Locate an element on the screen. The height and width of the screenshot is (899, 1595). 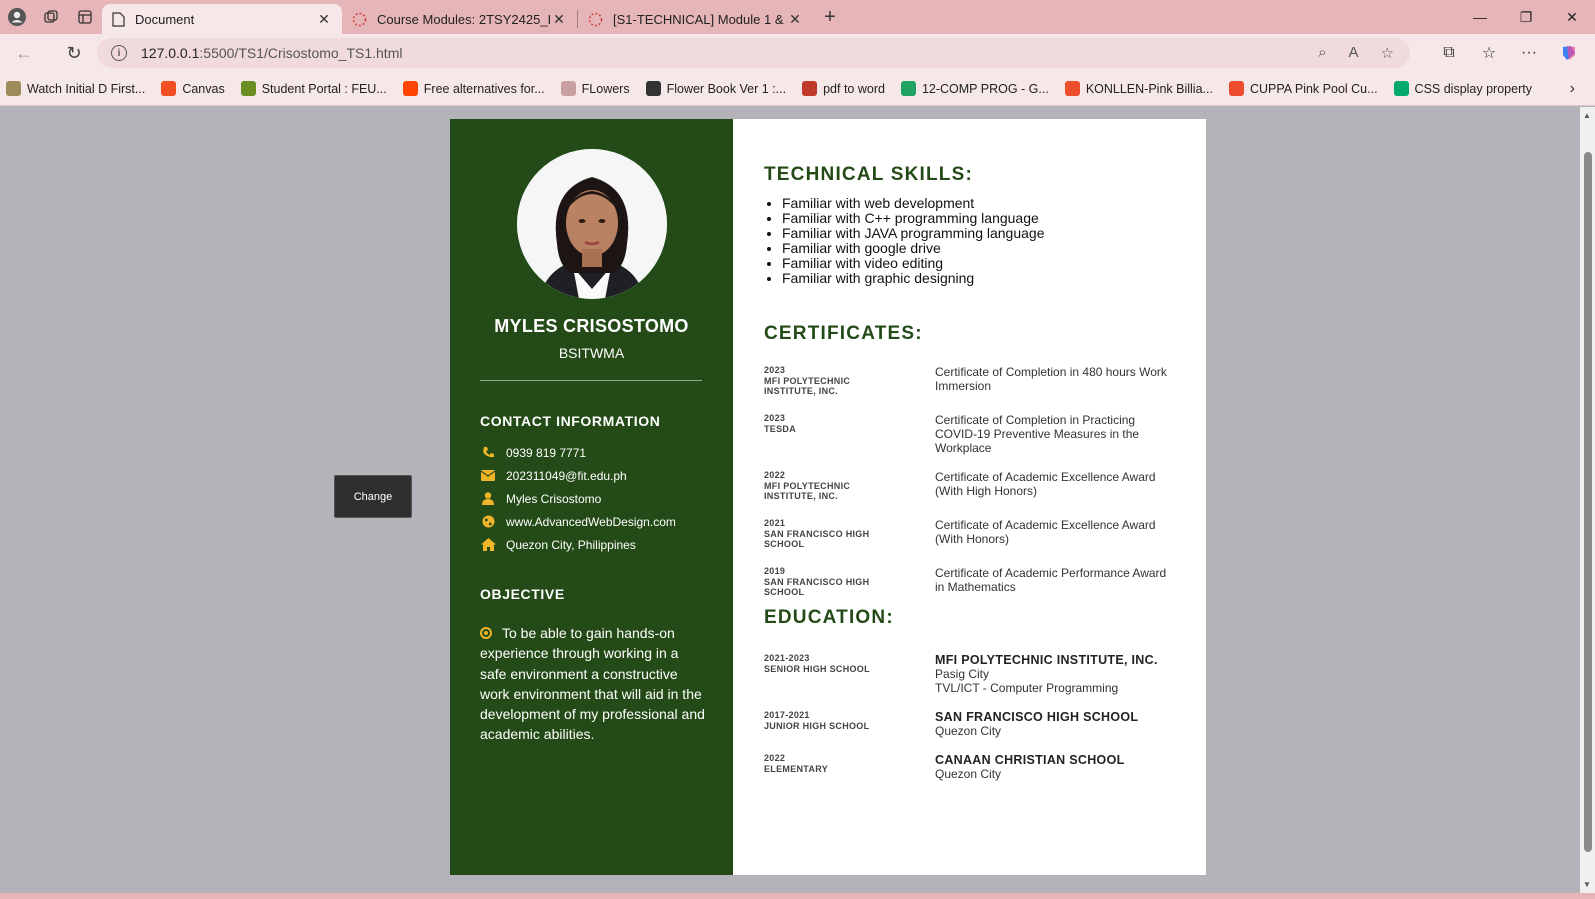
vertical-tabs-icon is located at coordinates (85, 17).